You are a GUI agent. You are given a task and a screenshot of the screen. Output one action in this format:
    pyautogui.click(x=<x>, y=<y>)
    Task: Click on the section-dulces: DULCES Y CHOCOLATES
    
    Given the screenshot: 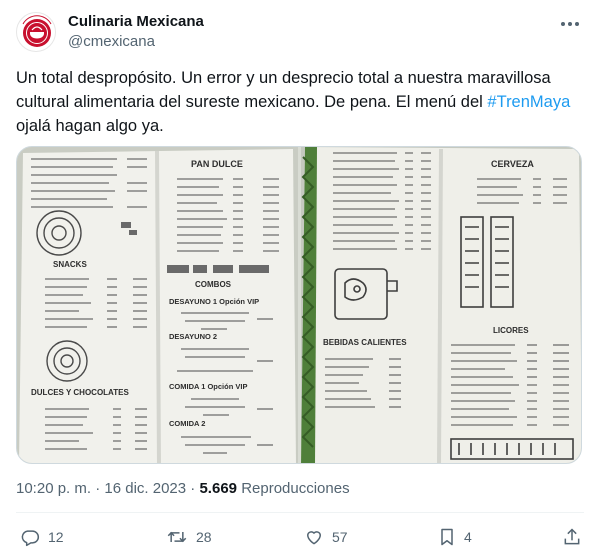 What is the action you would take?
    pyautogui.click(x=80, y=392)
    